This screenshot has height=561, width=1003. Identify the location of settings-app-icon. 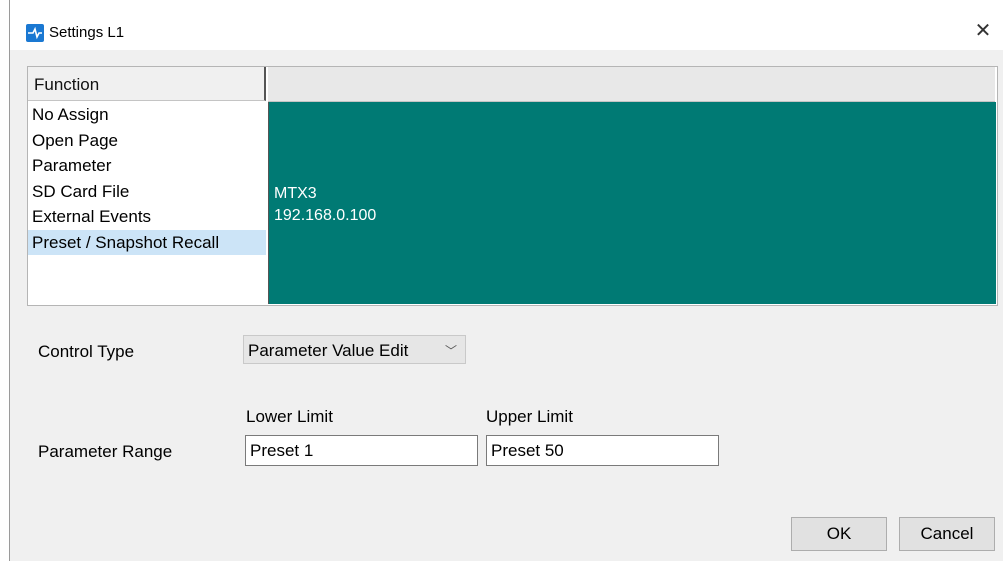
(35, 33).